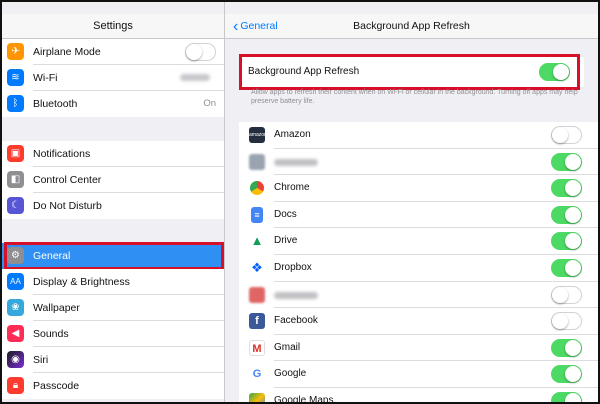  Describe the element at coordinates (15, 359) in the screenshot. I see `siri-icon: ◉` at that location.